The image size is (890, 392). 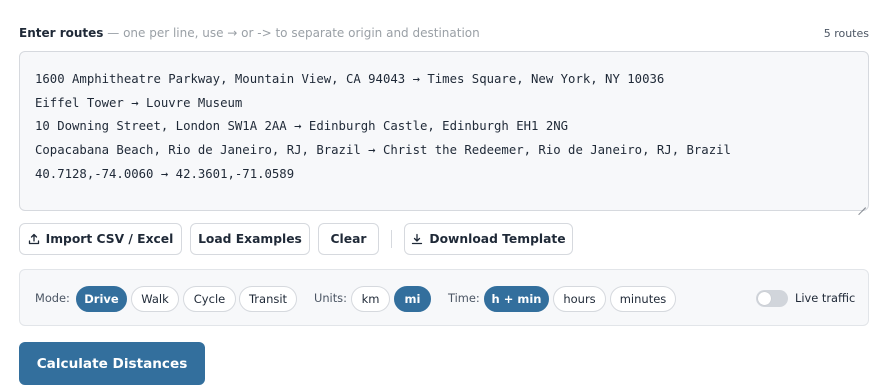 I want to click on time-label: Time:, so click(x=464, y=298).